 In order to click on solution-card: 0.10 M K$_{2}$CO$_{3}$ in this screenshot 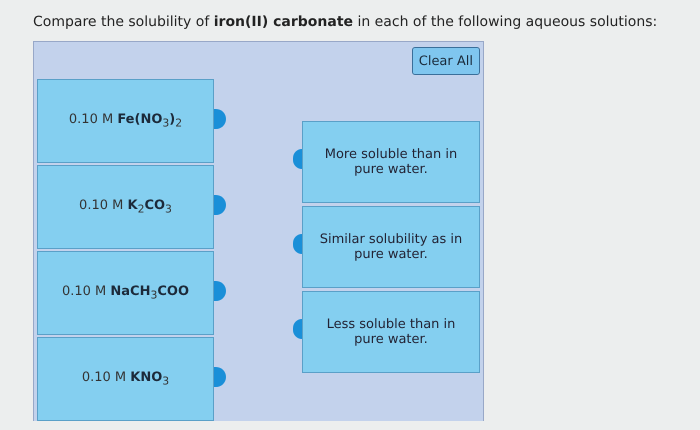, I will do `click(125, 207)`.